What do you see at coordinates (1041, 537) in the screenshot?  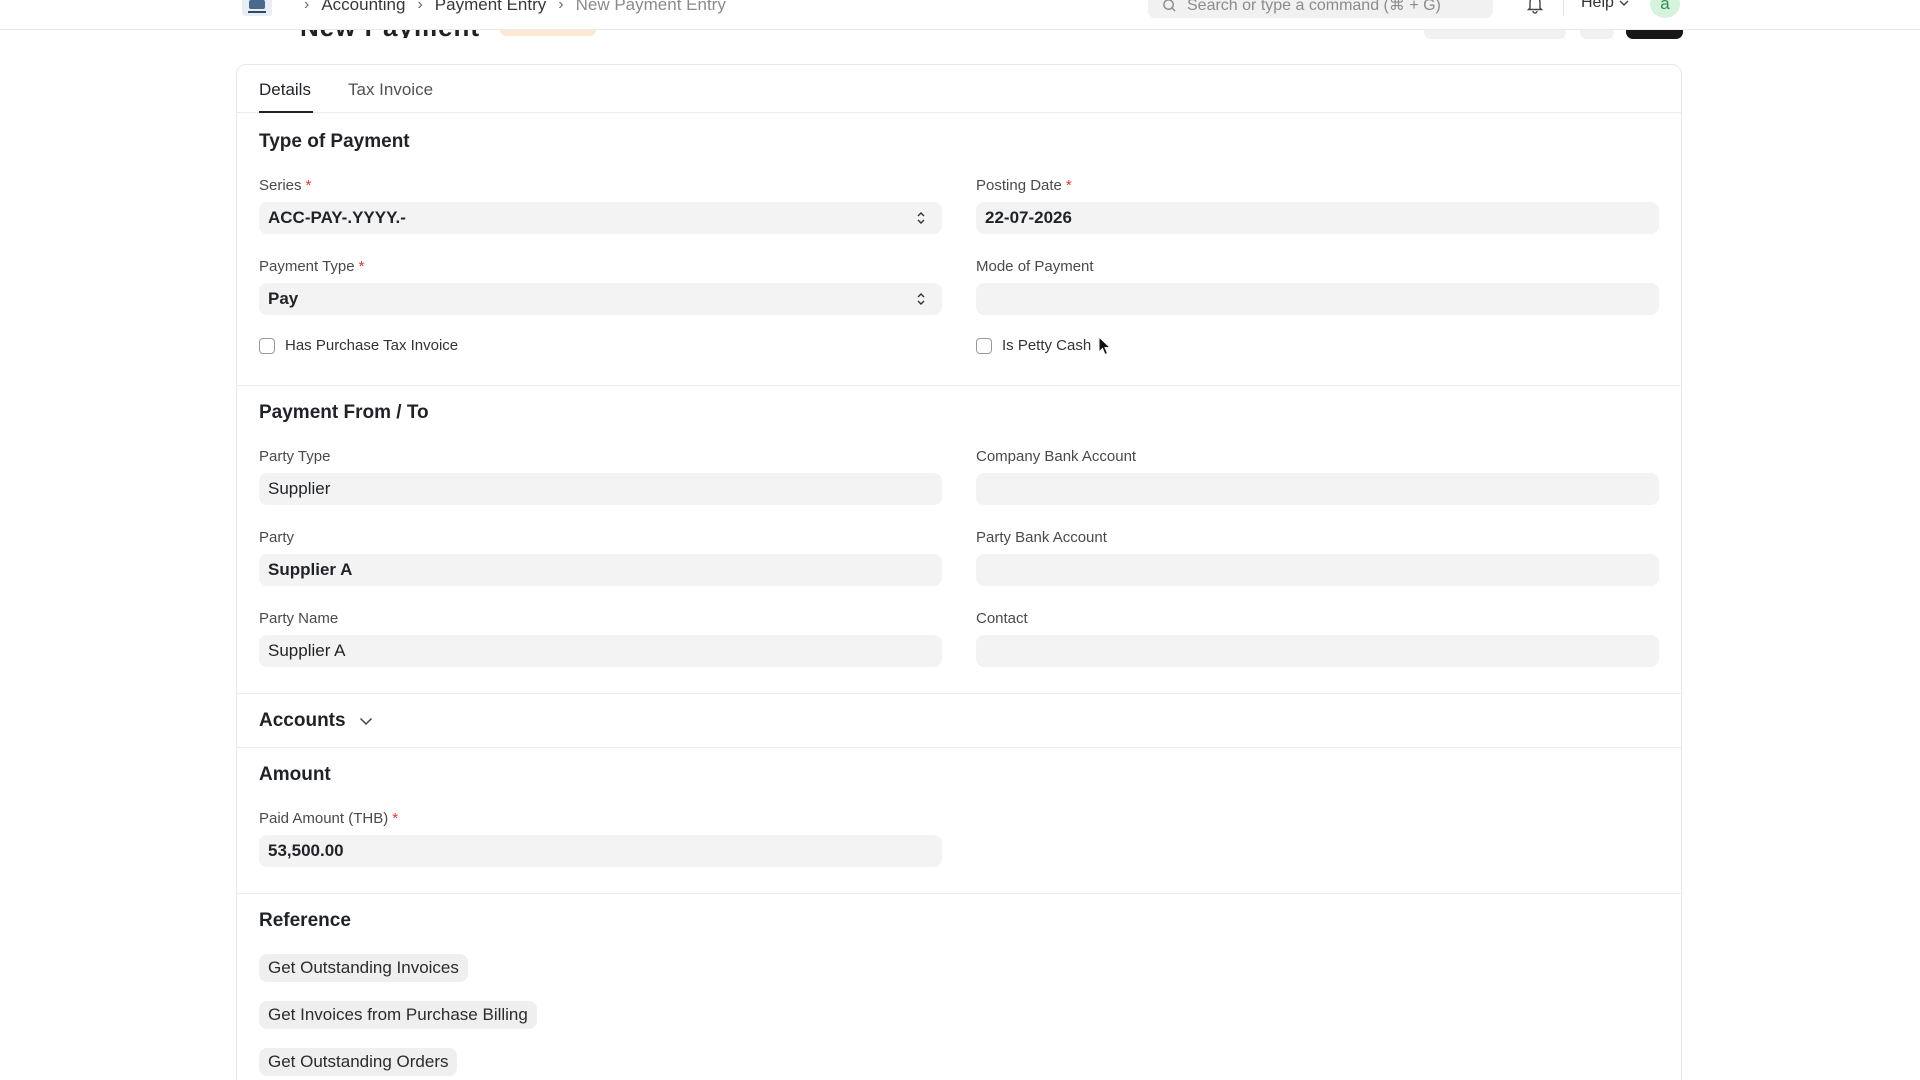 I see `party-bank-account-label: Party Bank Account` at bounding box center [1041, 537].